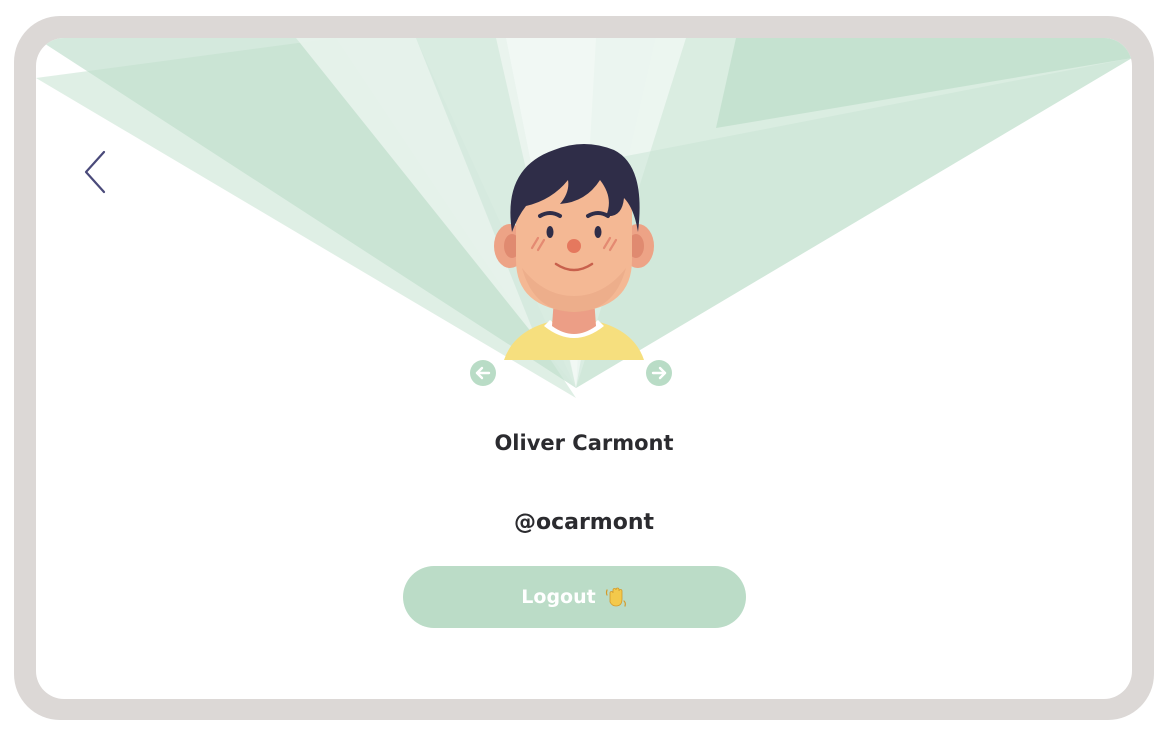  What do you see at coordinates (584, 522) in the screenshot?
I see `username: @ocarmont` at bounding box center [584, 522].